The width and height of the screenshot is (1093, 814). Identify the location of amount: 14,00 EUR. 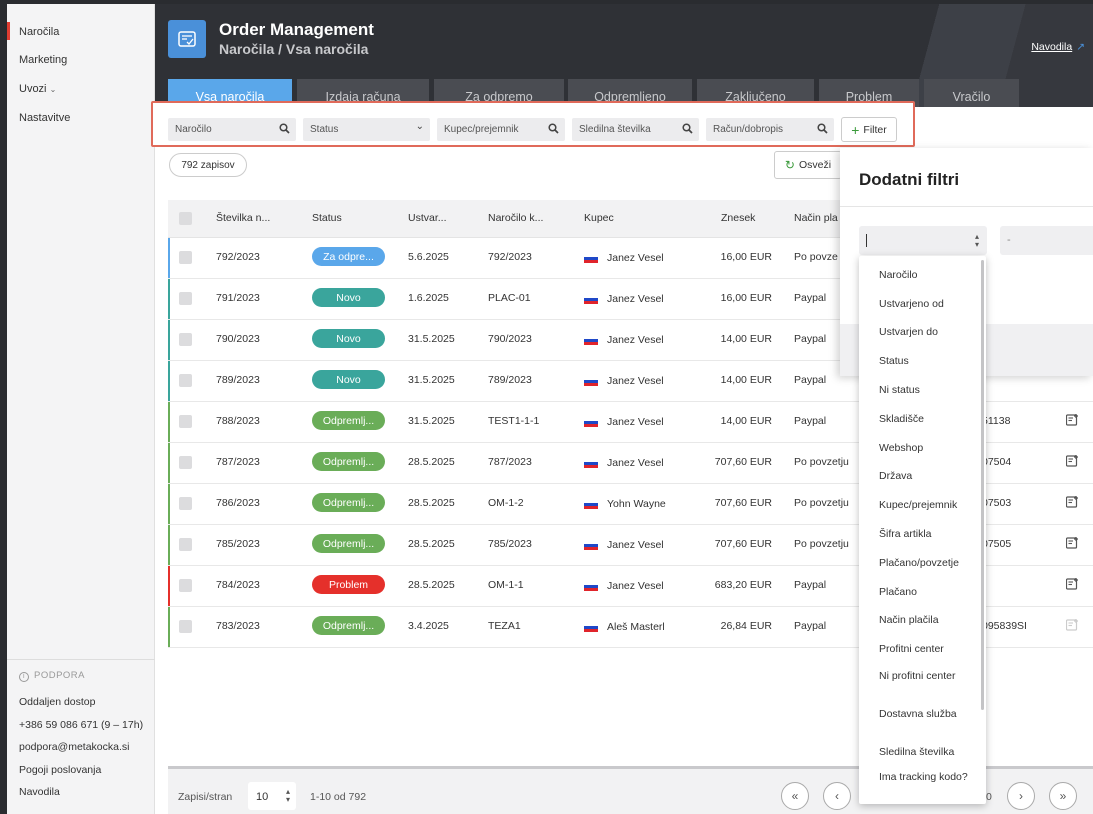
(746, 380).